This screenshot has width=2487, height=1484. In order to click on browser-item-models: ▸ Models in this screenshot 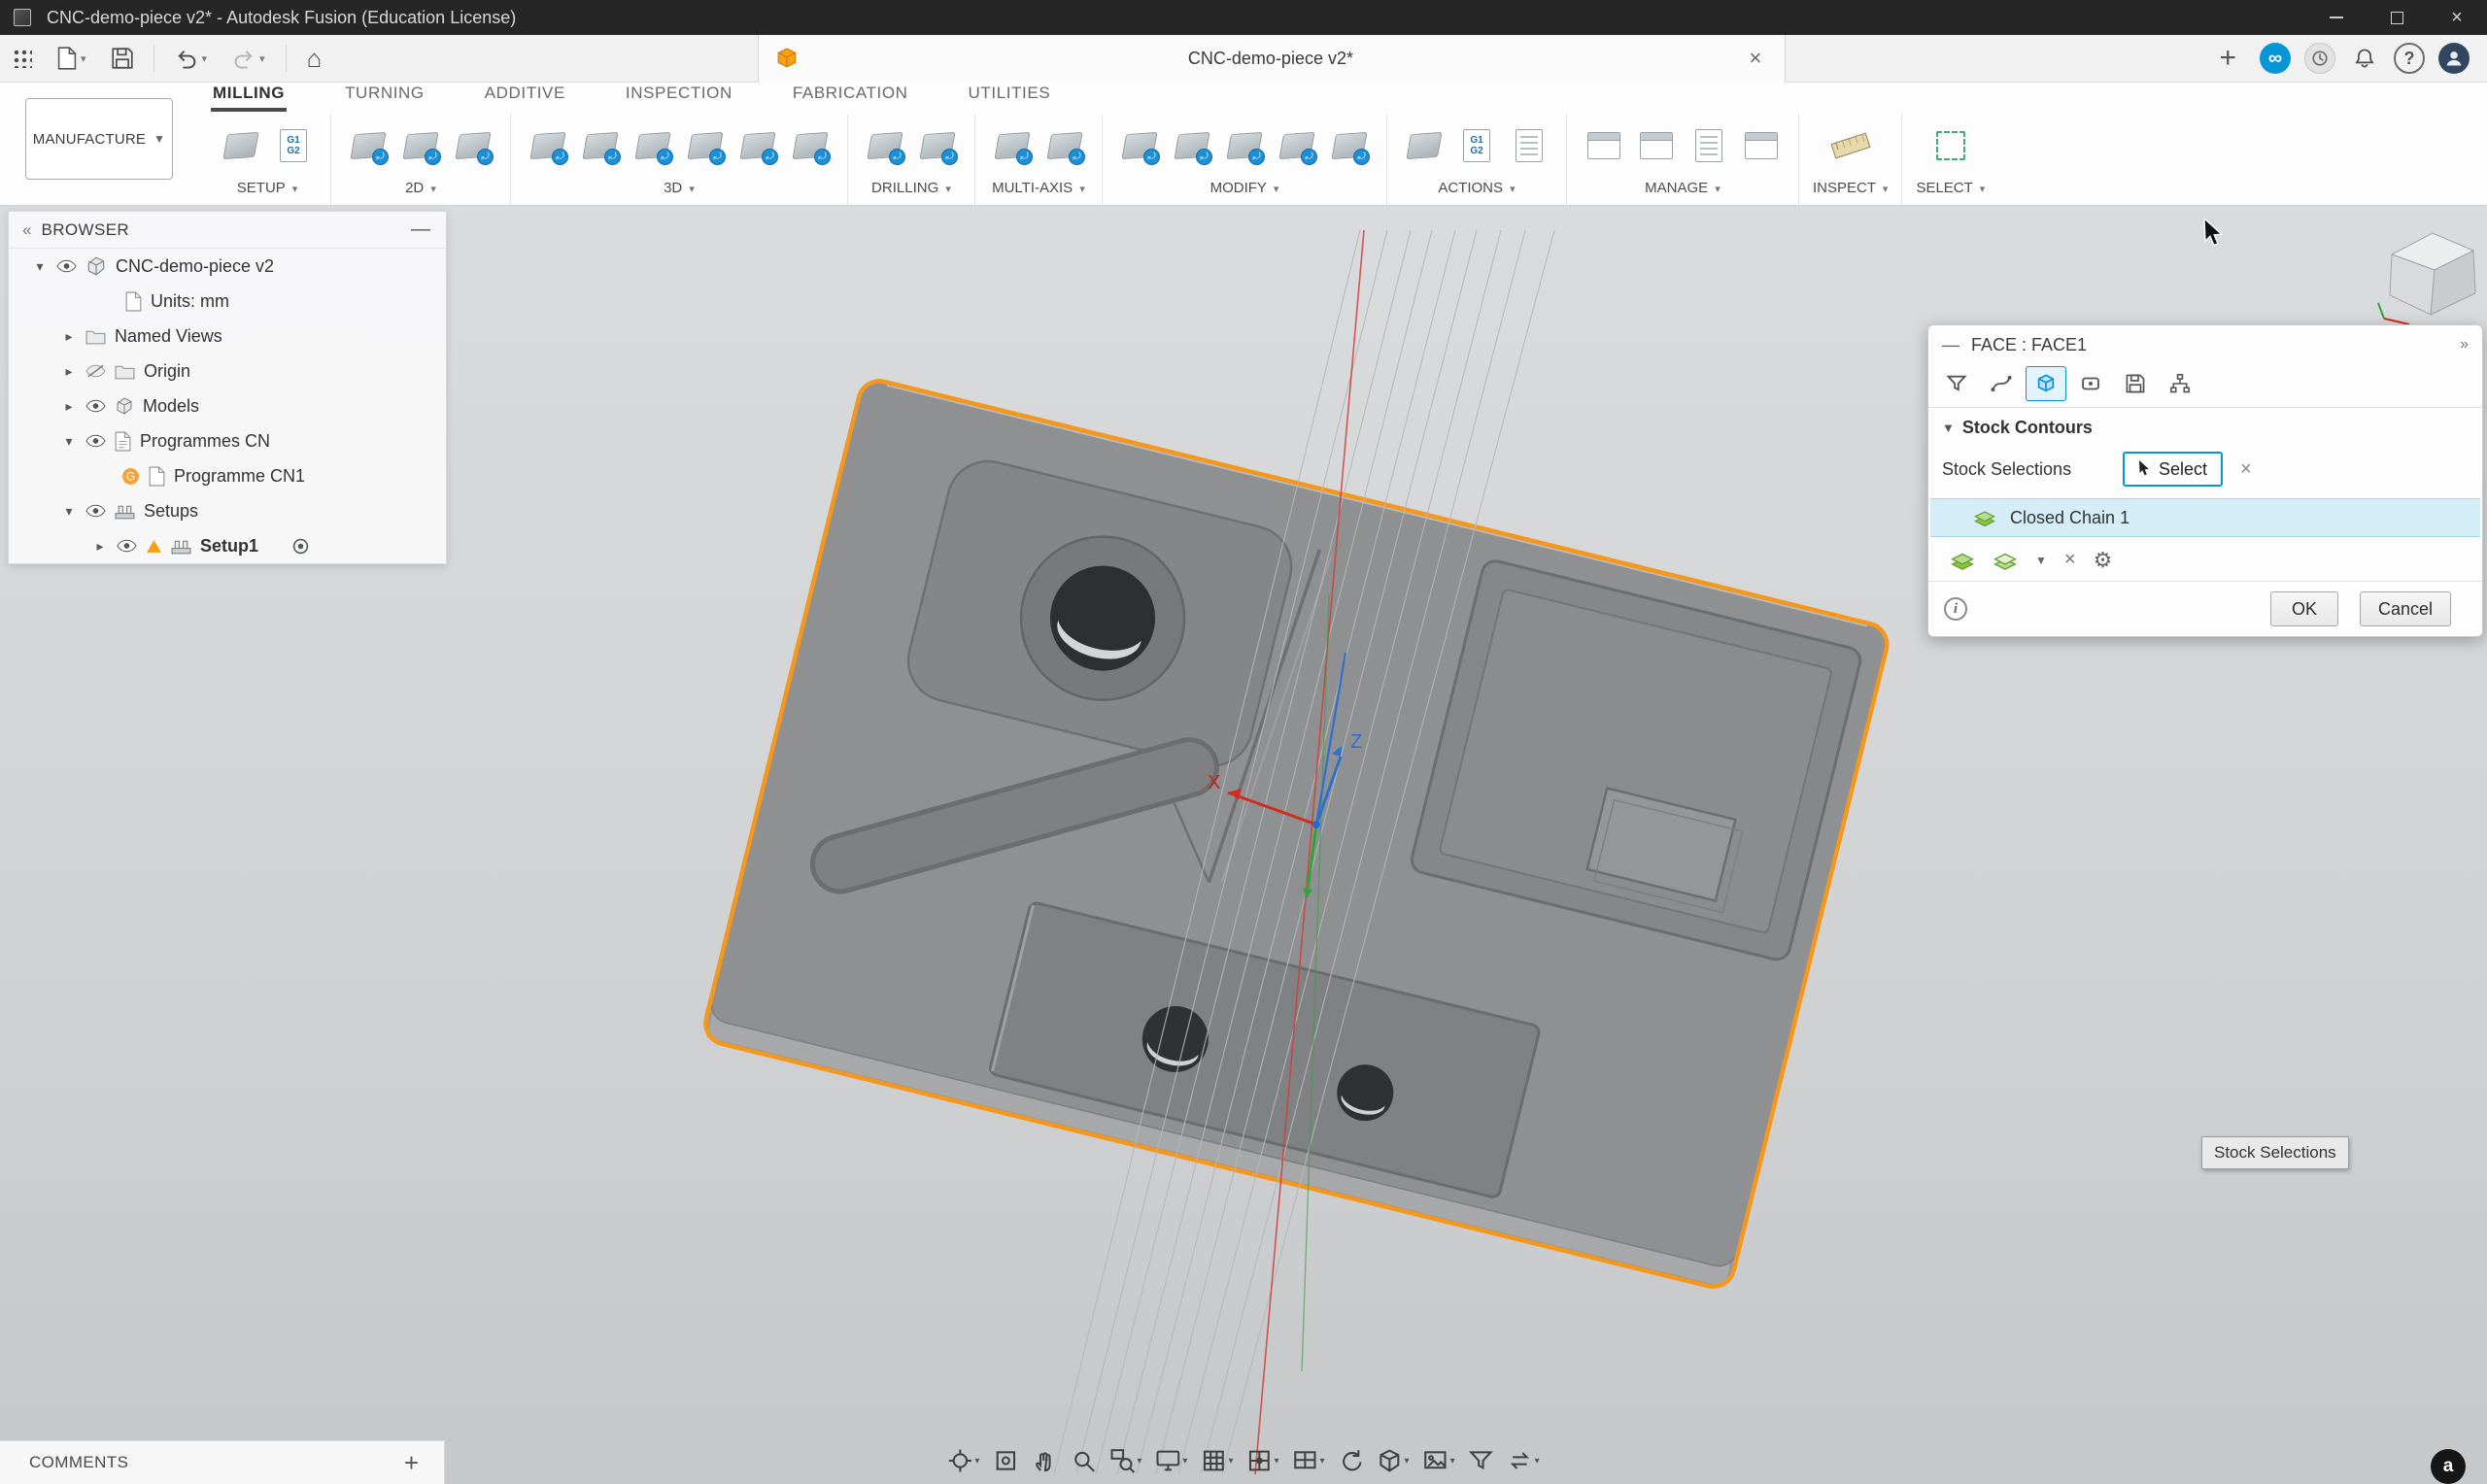, I will do `click(227, 405)`.